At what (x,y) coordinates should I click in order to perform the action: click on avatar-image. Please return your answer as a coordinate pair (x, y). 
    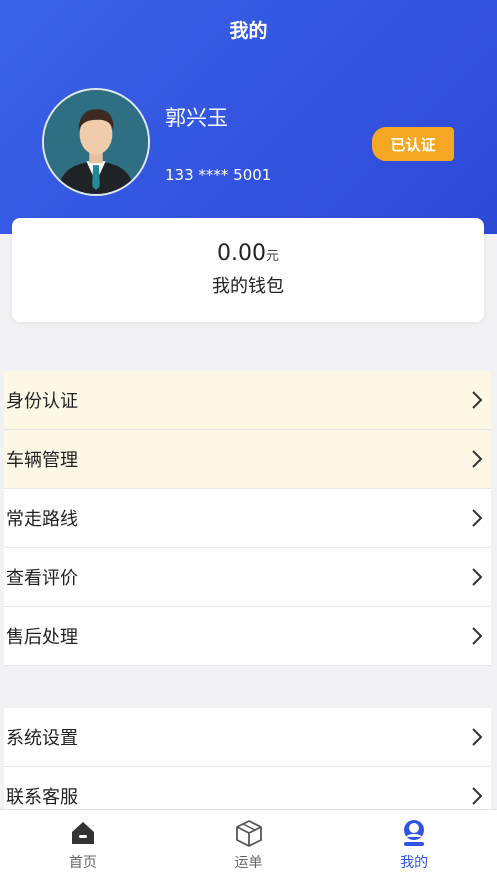
    Looking at the image, I should click on (96, 142).